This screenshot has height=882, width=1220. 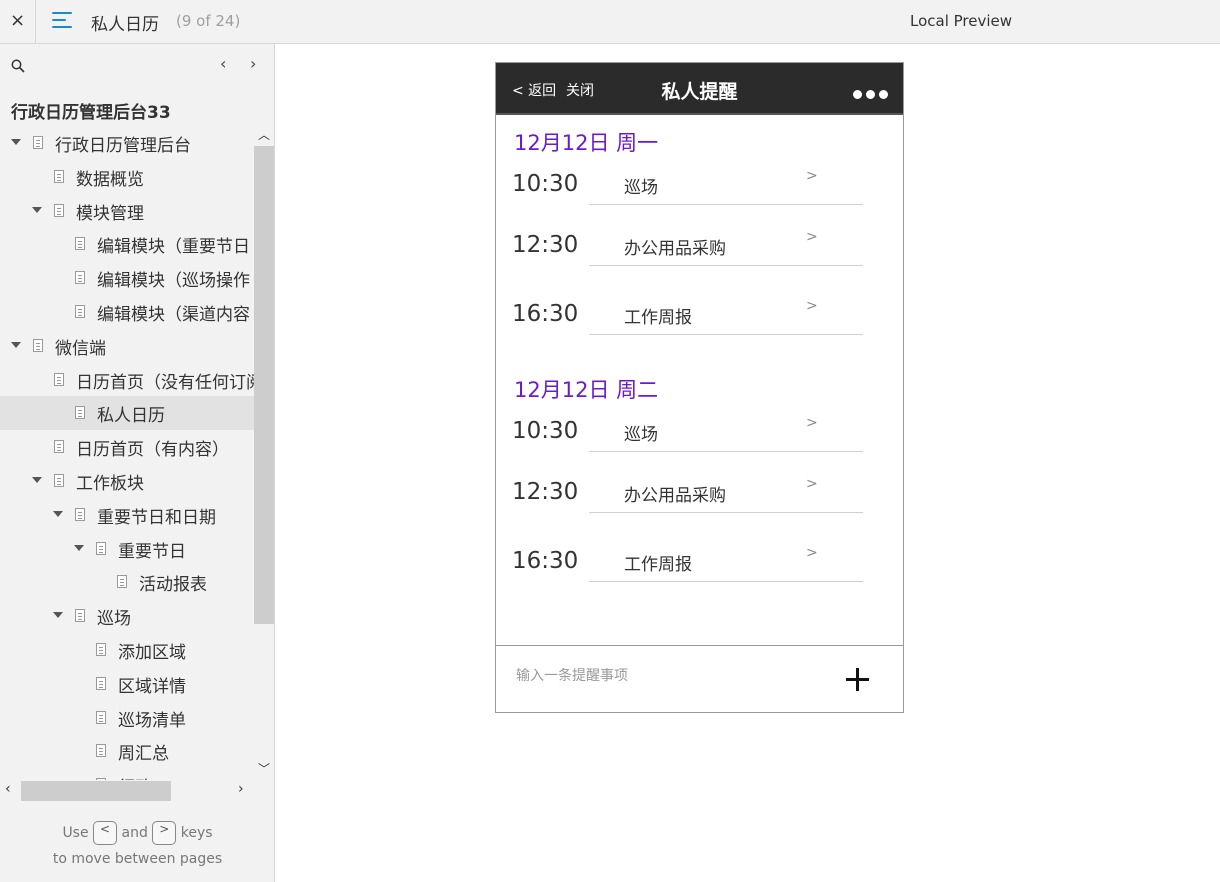 I want to click on tree-item-label: 模块管理, so click(x=110, y=213).